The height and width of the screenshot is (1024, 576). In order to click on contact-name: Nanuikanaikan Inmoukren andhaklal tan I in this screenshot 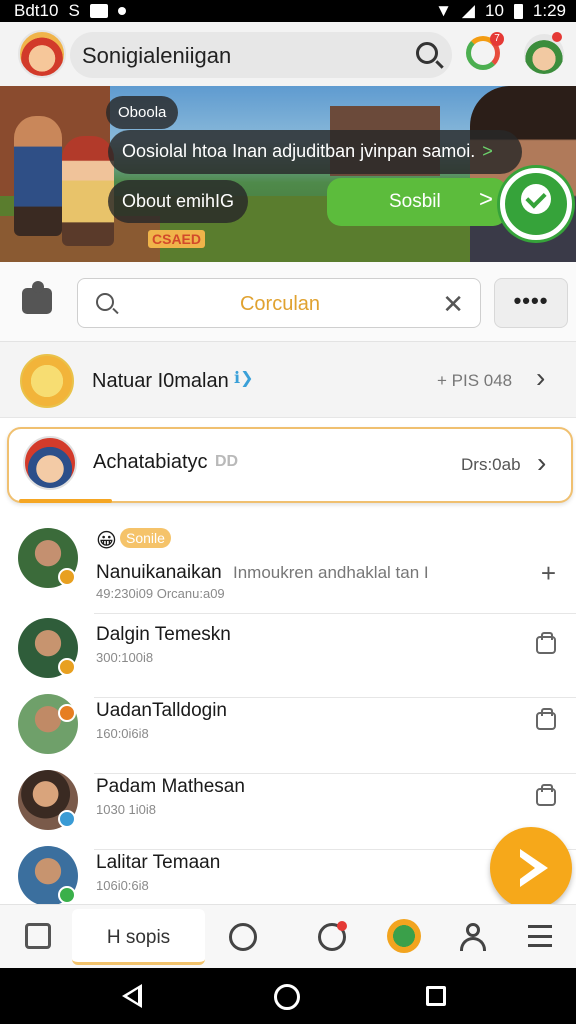, I will do `click(262, 573)`.